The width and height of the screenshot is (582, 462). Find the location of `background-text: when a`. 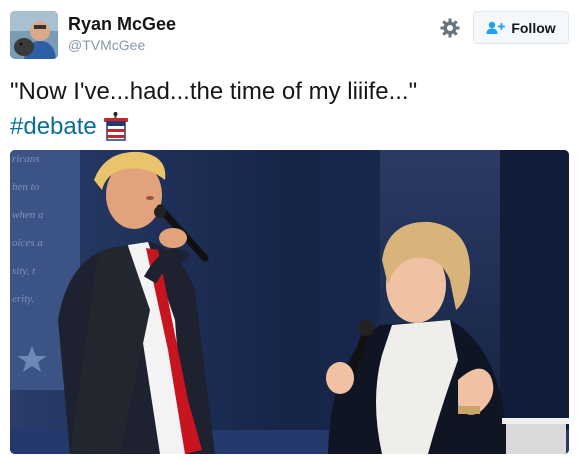

background-text: when a is located at coordinates (28, 215).